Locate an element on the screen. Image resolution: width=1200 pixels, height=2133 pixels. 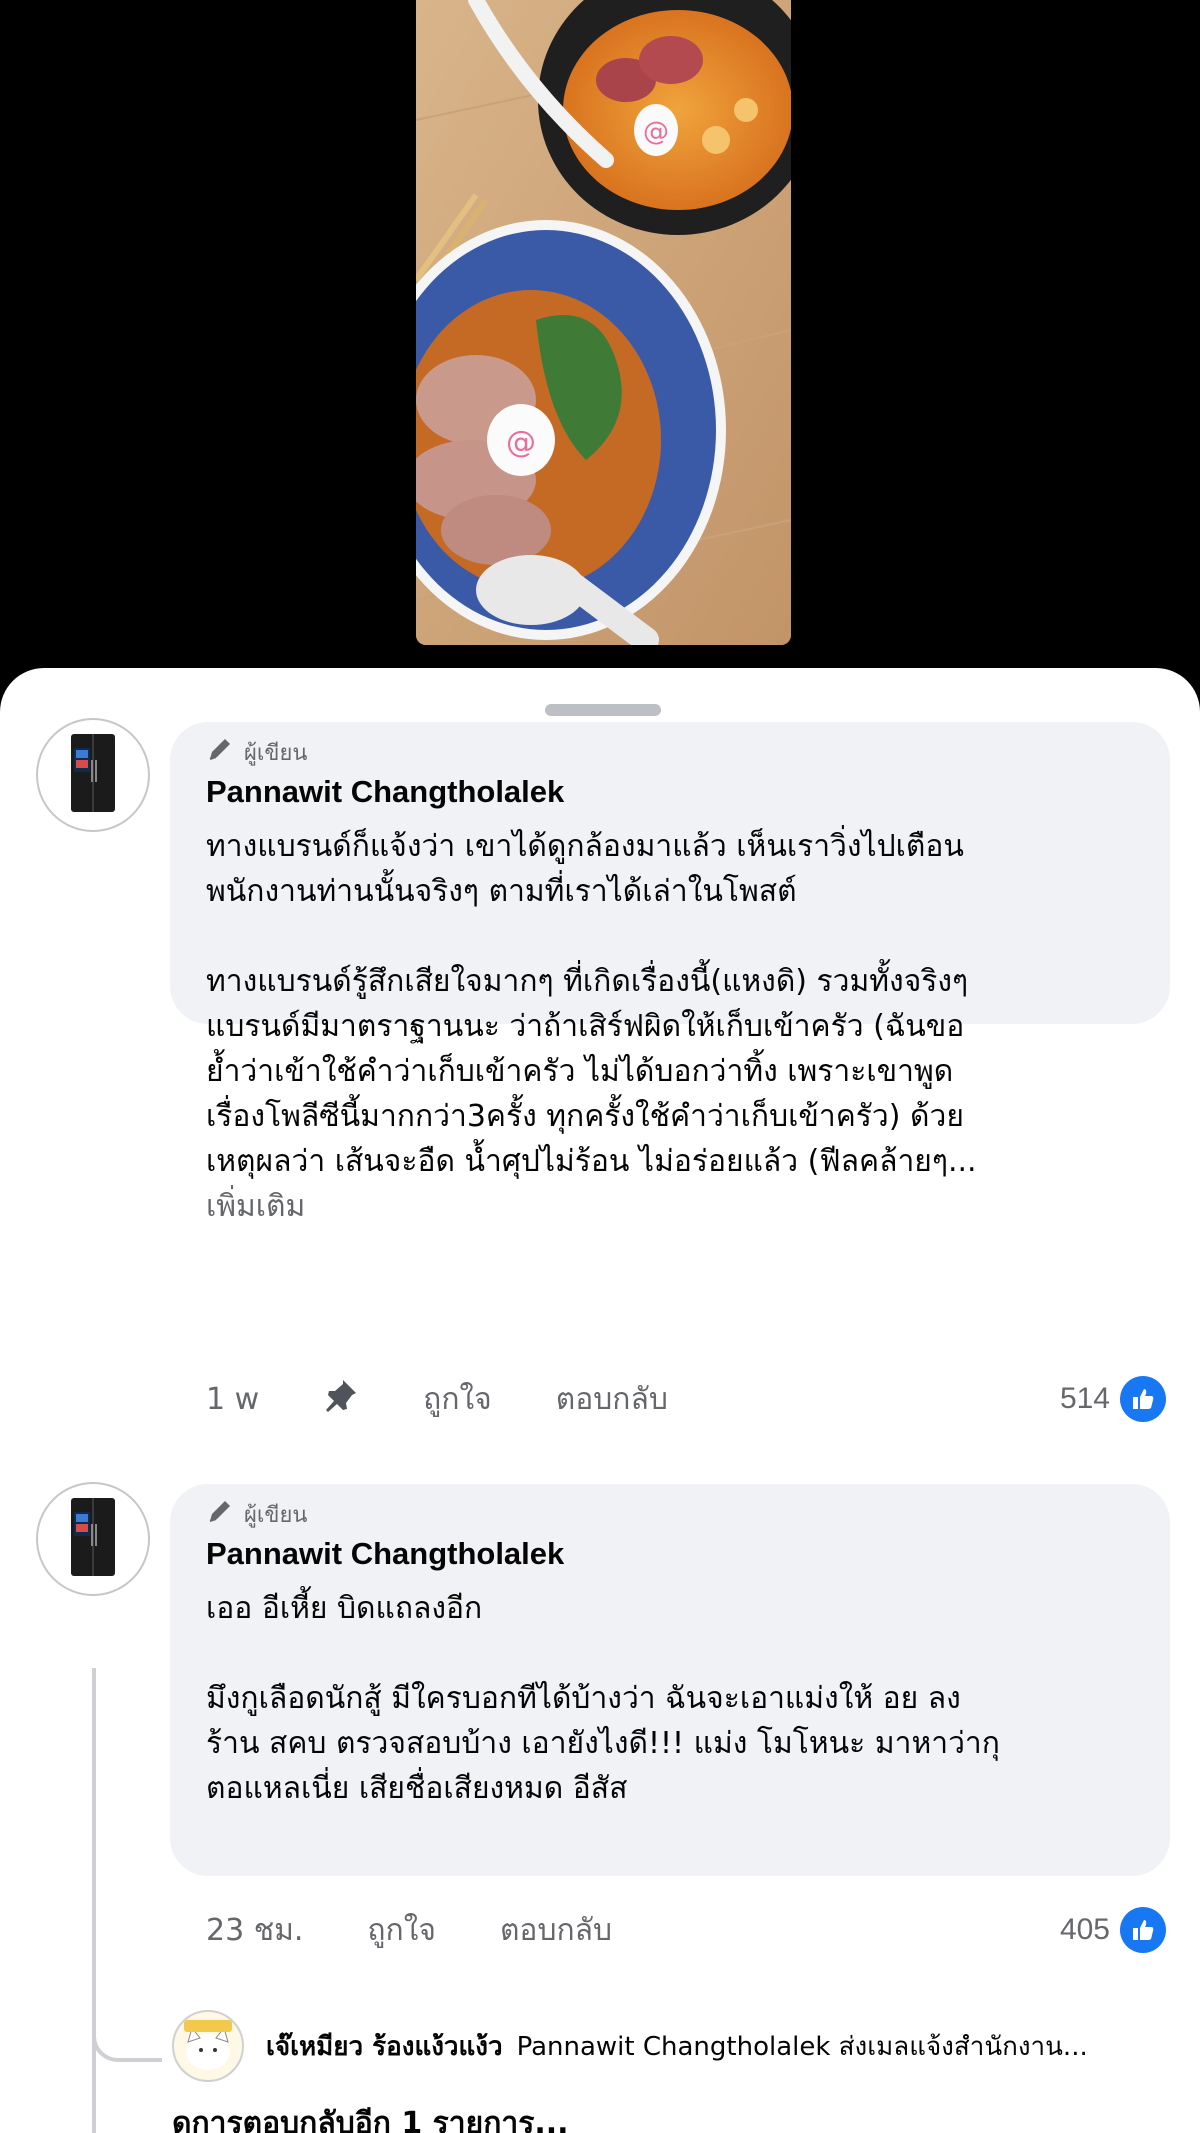
ramen-photo-image: @ @ is located at coordinates (603, 322).